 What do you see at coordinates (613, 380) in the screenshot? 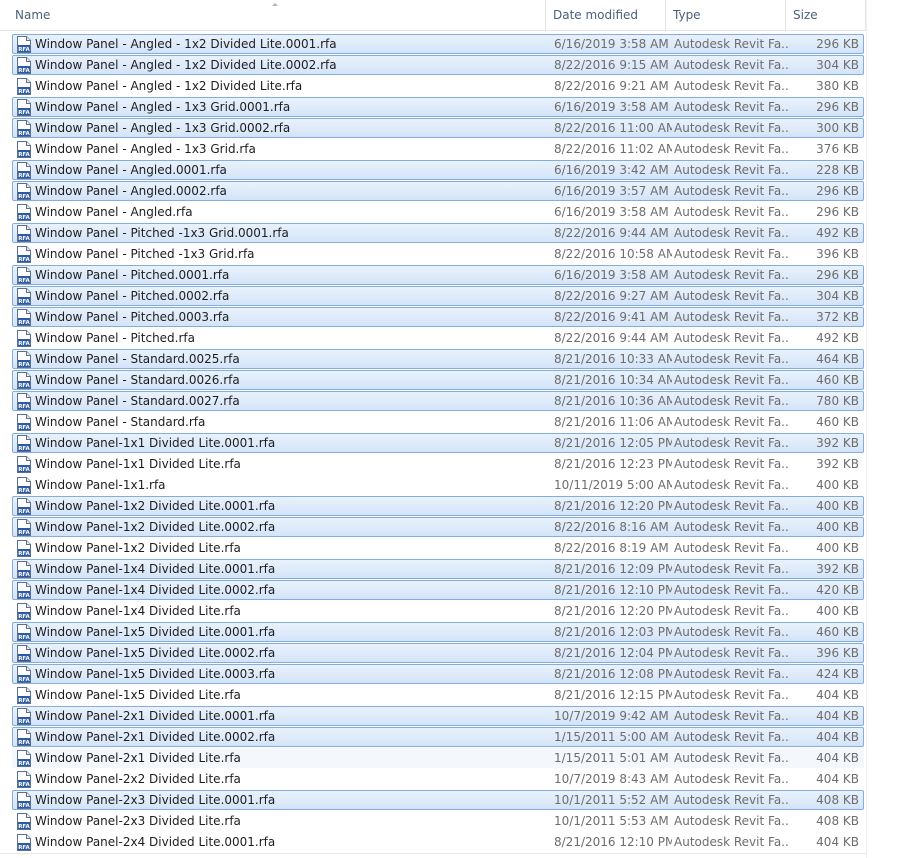
I see `file-date-modified: 8/21/2016 10:34 AM` at bounding box center [613, 380].